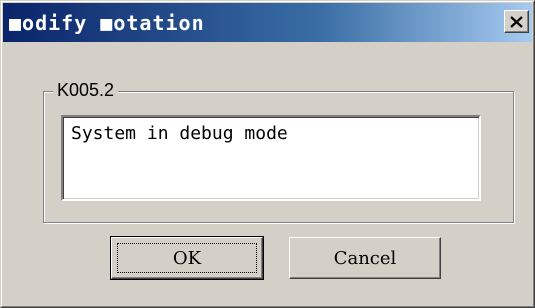 This screenshot has width=535, height=308. I want to click on close-button, so click(516, 21).